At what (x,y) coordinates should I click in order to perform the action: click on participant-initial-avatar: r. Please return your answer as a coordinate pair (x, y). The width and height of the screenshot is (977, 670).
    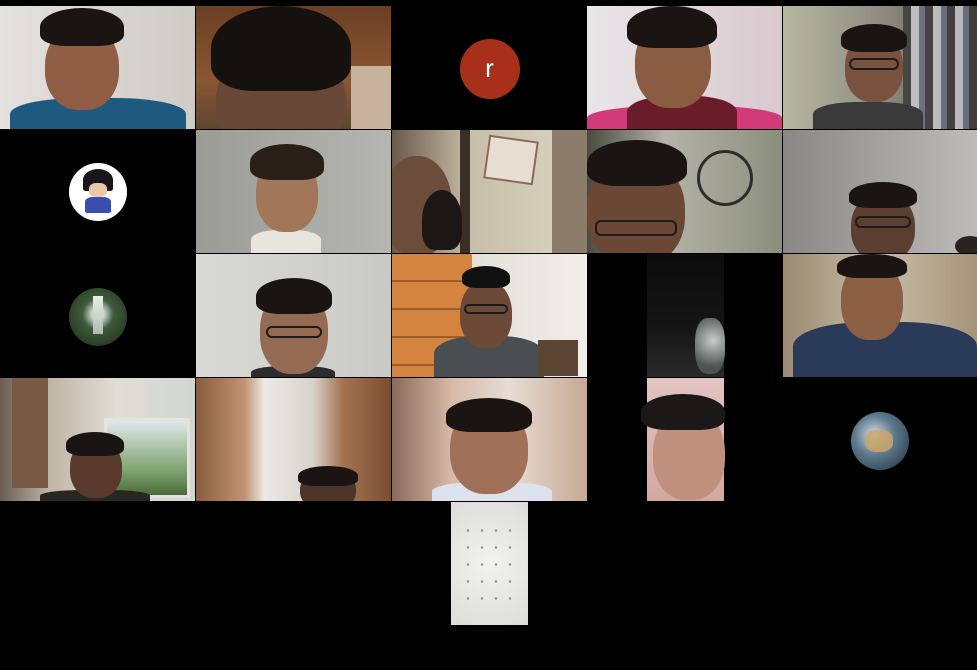
    Looking at the image, I should click on (489, 68).